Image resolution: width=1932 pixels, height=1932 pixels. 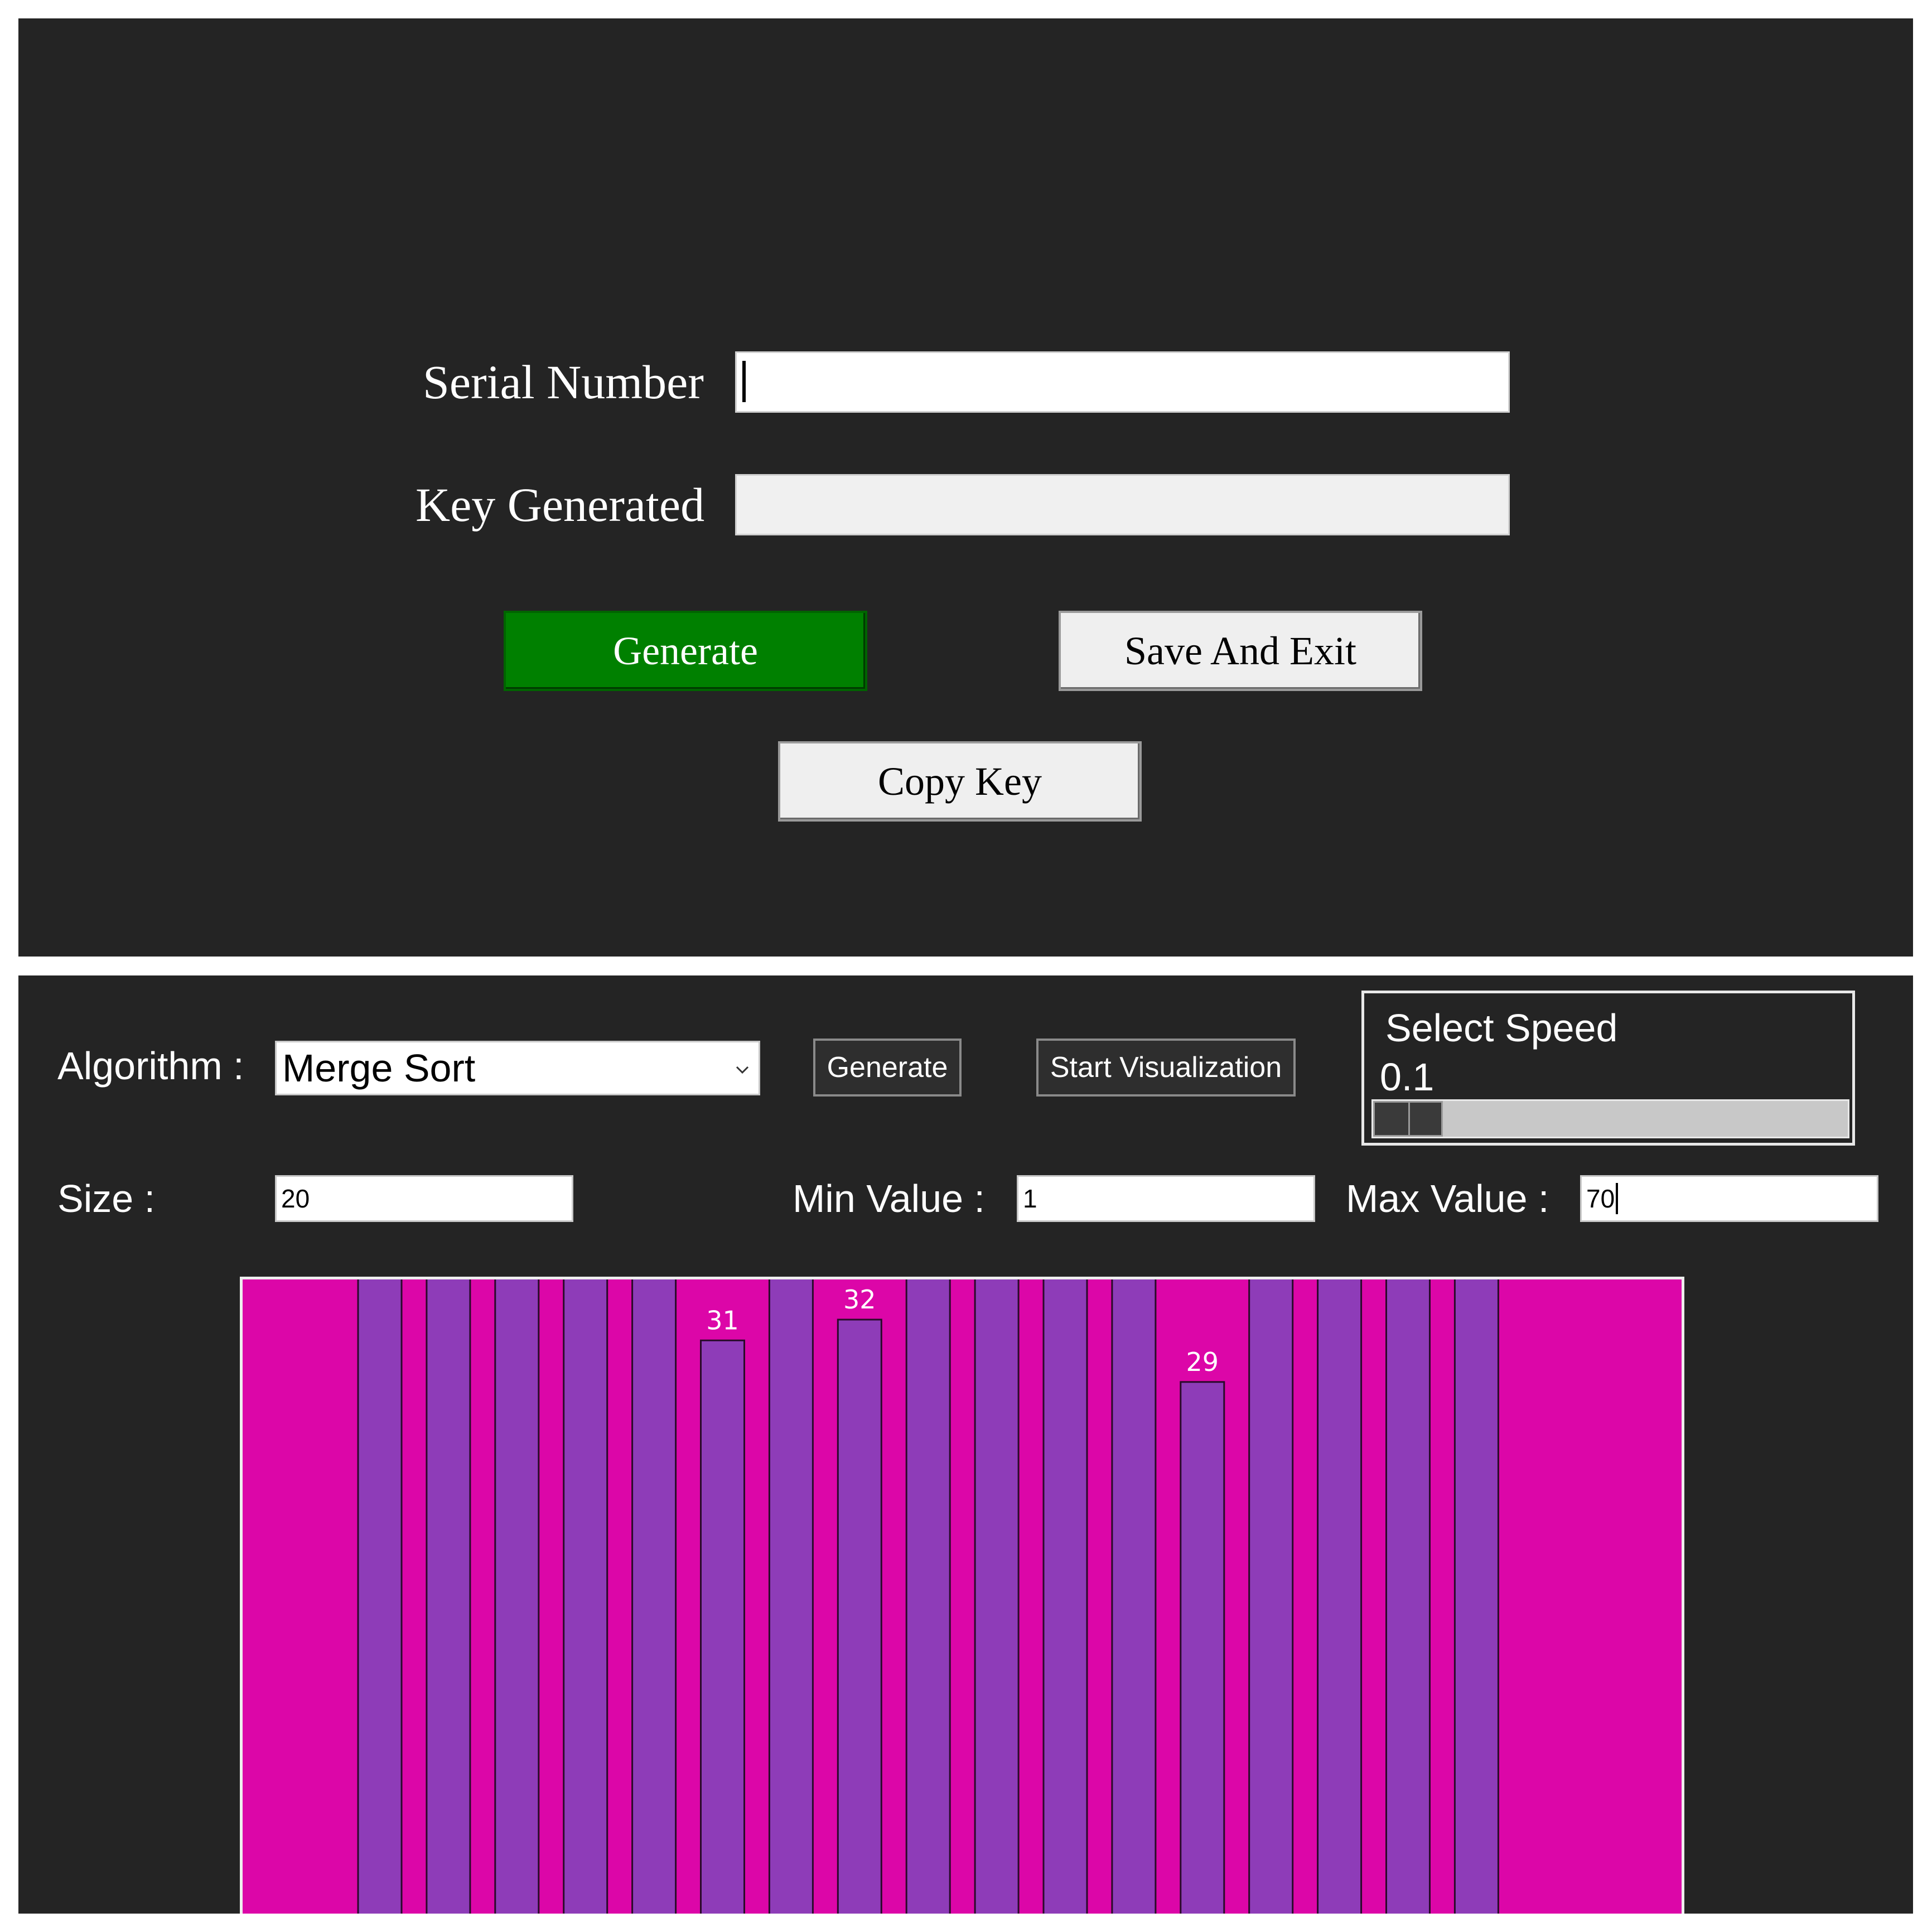 What do you see at coordinates (150, 1066) in the screenshot?
I see `algorithm-label: Algorithm :` at bounding box center [150, 1066].